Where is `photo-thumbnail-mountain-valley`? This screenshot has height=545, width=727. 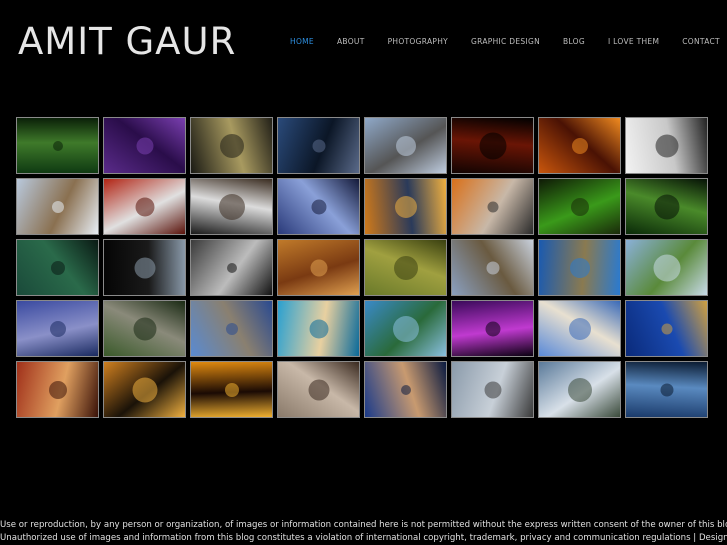 photo-thumbnail-mountain-valley is located at coordinates (492, 267).